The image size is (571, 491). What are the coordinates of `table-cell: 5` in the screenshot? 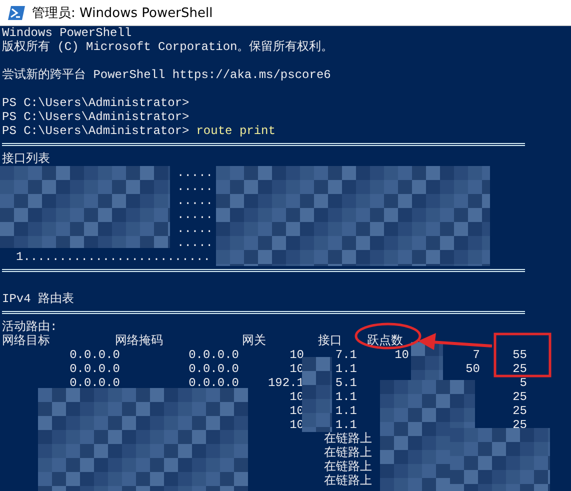 It's located at (523, 383).